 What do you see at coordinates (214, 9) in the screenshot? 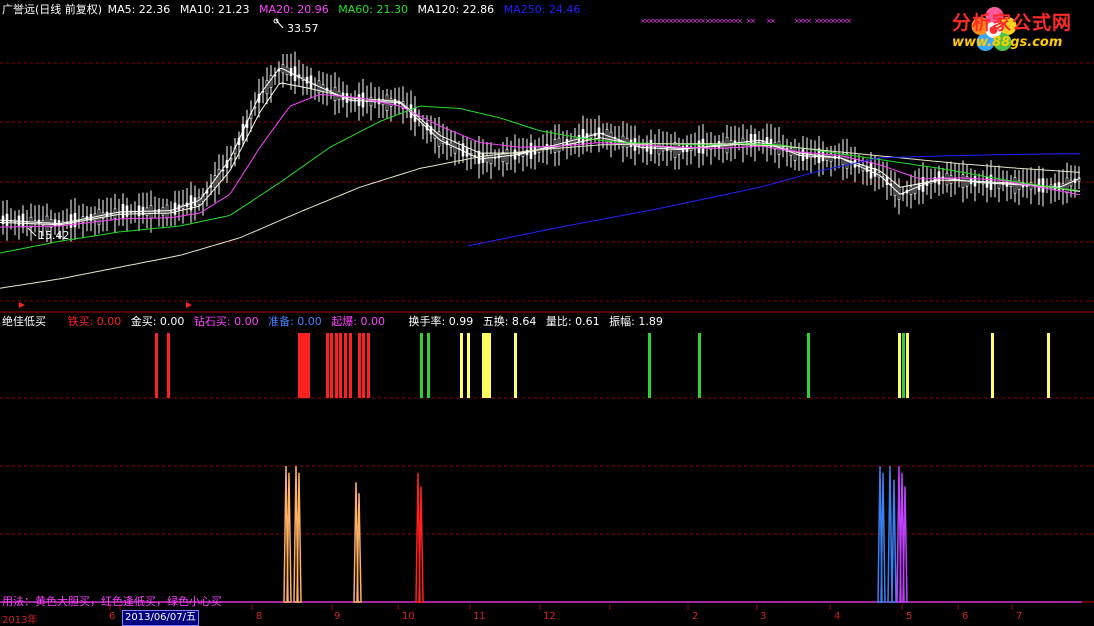
I see `ma10-value: MA10: 21.23` at bounding box center [214, 9].